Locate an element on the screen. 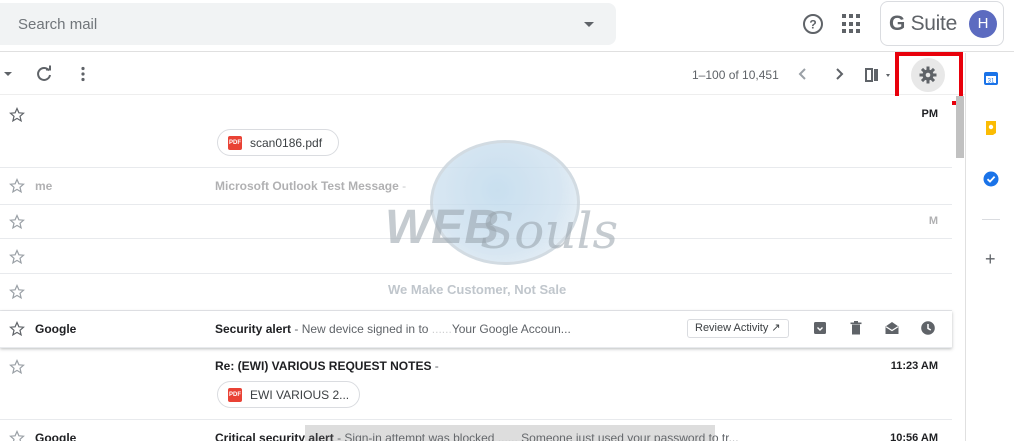 The width and height of the screenshot is (1014, 441). mail-subject: Microsoft Outlook Test Message - is located at coordinates (311, 186).